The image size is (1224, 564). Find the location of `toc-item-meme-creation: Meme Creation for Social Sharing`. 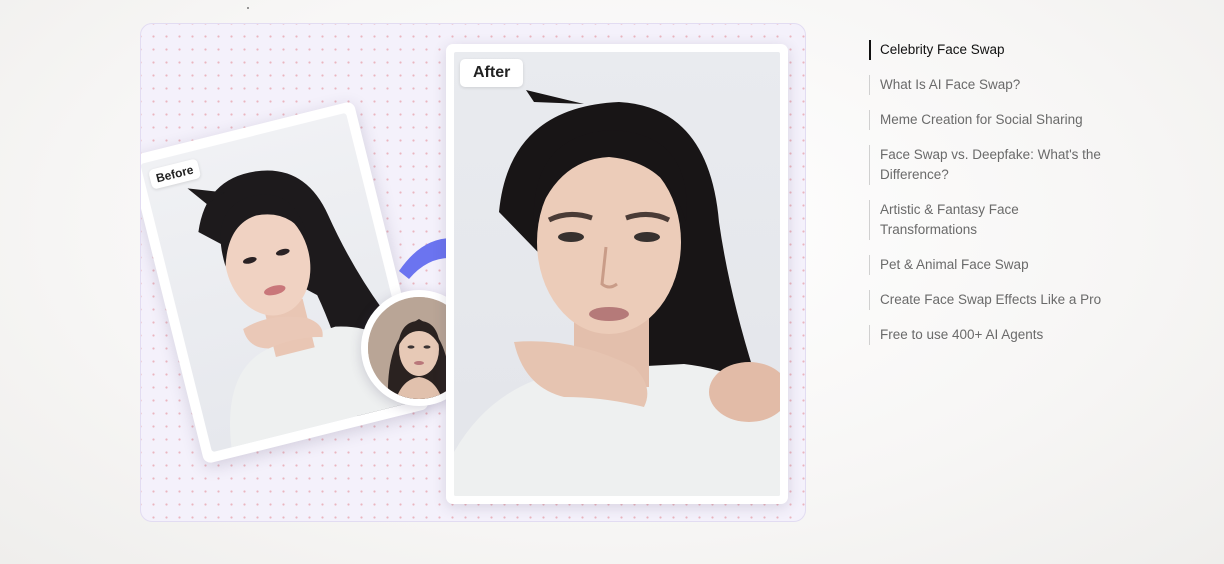

toc-item-meme-creation: Meme Creation for Social Sharing is located at coordinates (989, 120).